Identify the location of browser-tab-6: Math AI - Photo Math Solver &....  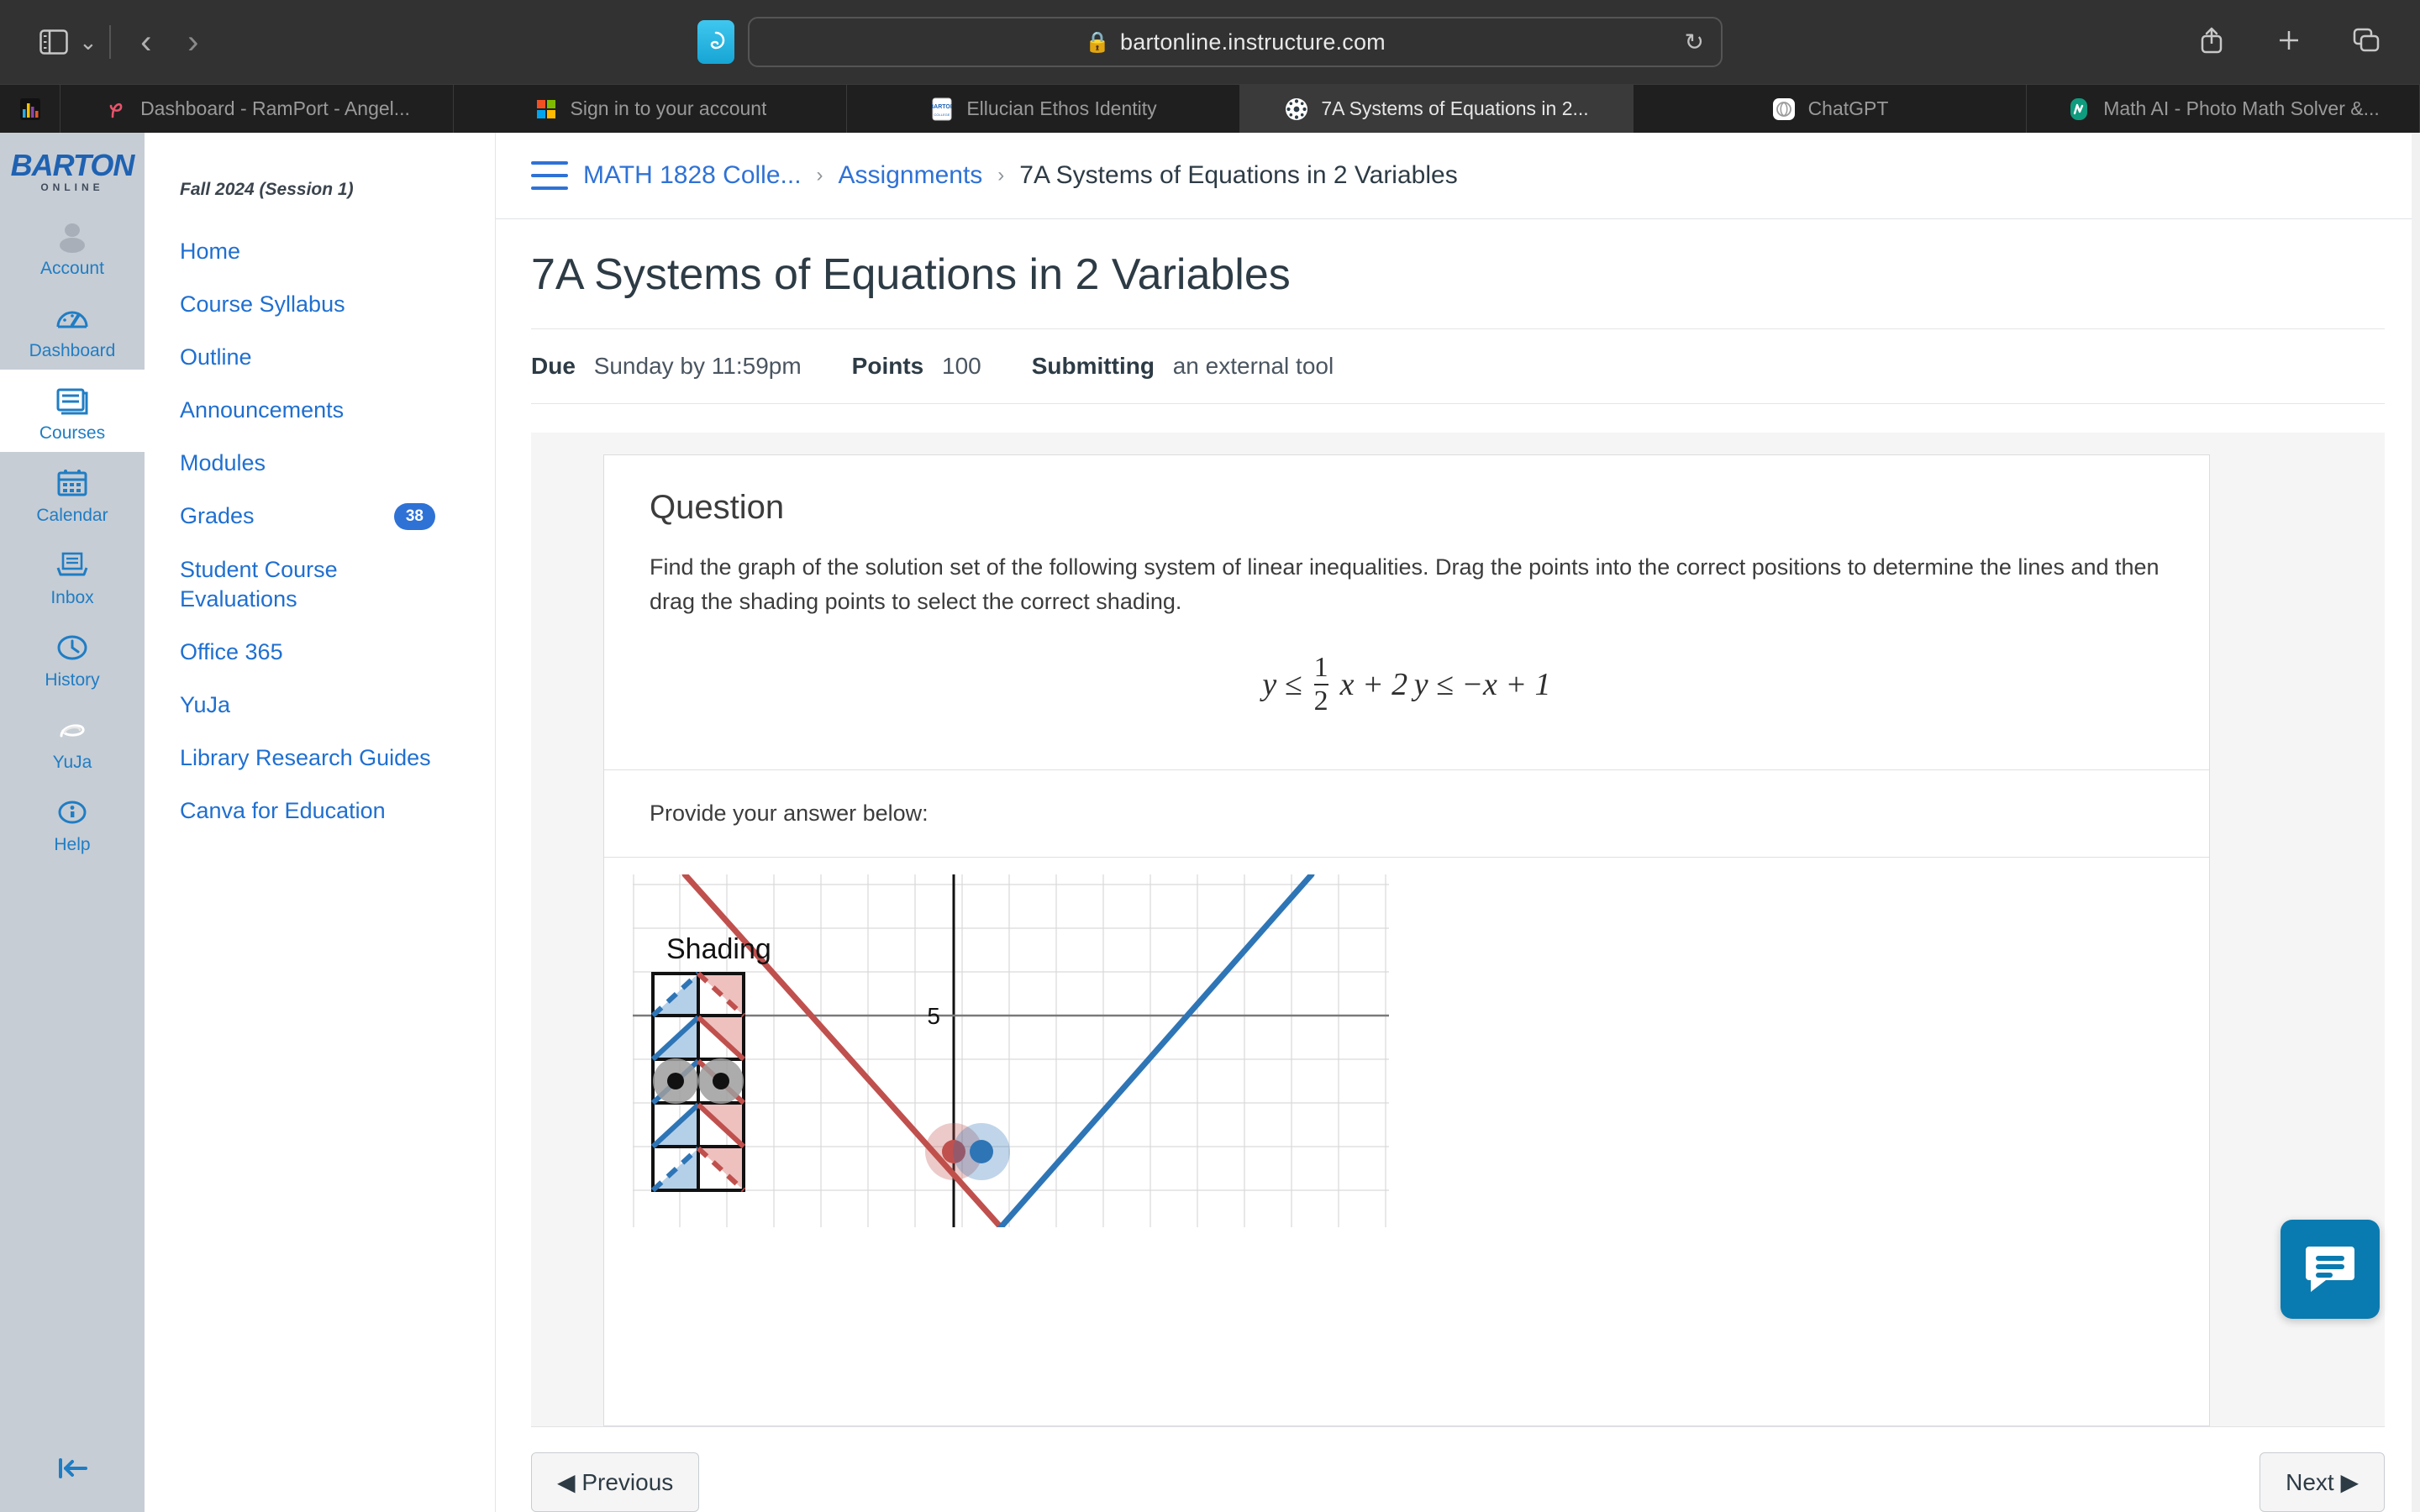
(2223, 109).